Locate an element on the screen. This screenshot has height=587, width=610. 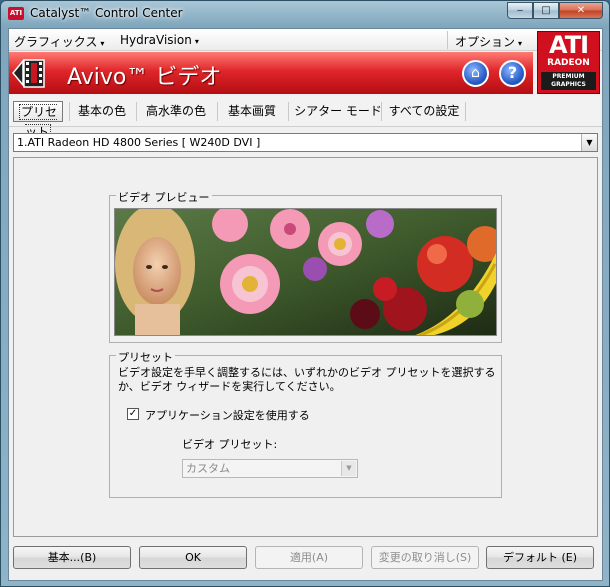
menu-graphics: グラフィックス ▾ is located at coordinates (59, 41).